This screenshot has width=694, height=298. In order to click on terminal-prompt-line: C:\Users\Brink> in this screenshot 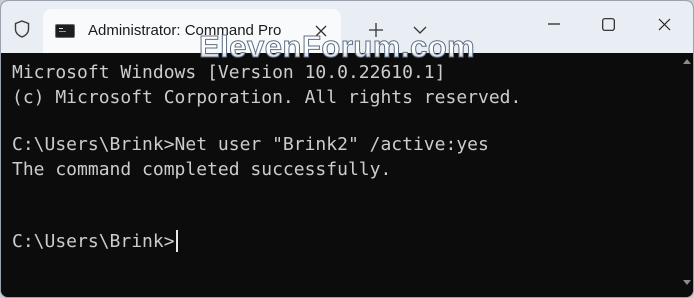, I will do `click(95, 242)`.